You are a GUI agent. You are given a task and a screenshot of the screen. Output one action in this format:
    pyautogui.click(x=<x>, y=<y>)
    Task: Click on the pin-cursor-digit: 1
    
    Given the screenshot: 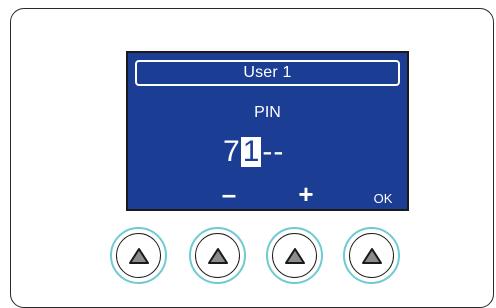 What is the action you would take?
    pyautogui.click(x=251, y=151)
    